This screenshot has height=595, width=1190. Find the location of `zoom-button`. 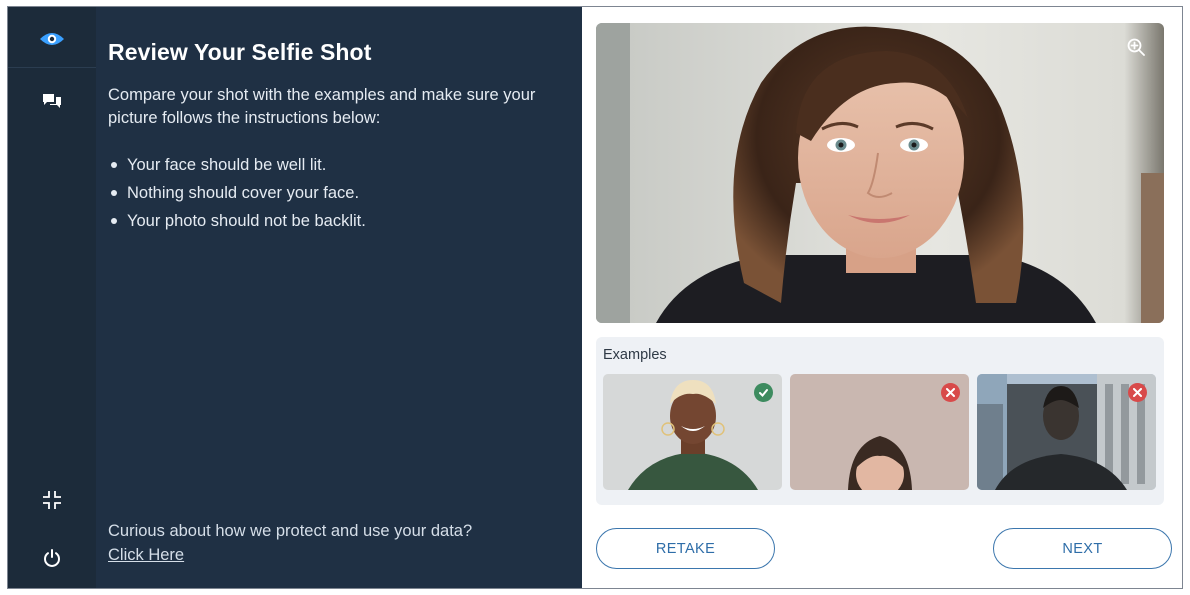

zoom-button is located at coordinates (1136, 49).